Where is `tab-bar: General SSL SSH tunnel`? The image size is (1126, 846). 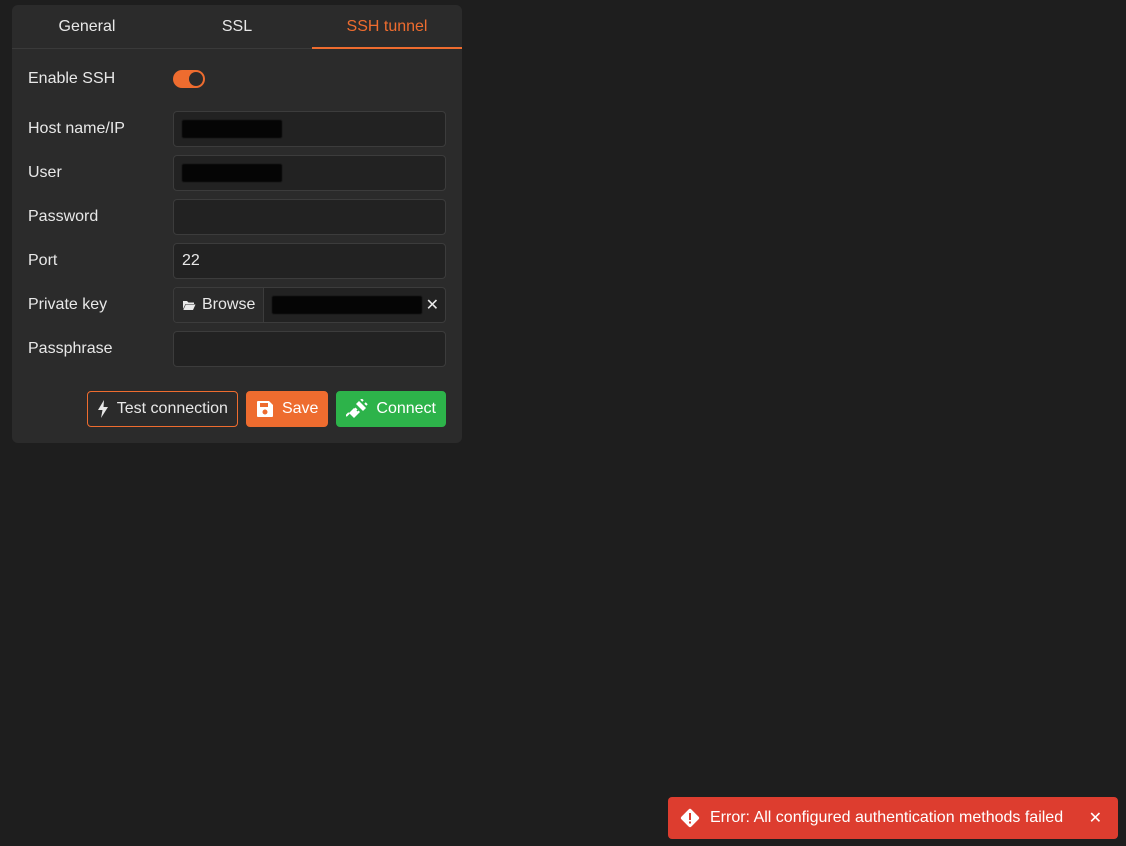
tab-bar: General SSL SSH tunnel is located at coordinates (237, 27).